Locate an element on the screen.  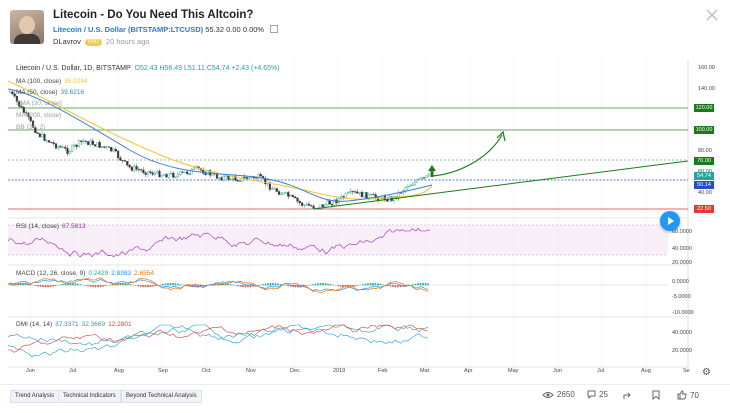
price-tag-70: 70.00 is located at coordinates (704, 161).